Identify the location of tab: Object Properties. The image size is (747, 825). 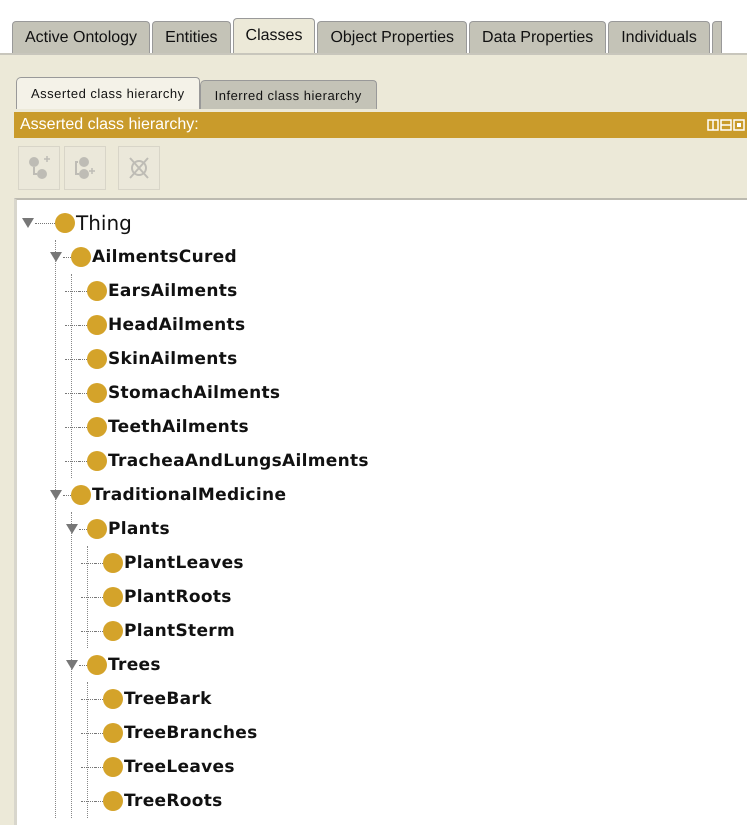
(392, 37).